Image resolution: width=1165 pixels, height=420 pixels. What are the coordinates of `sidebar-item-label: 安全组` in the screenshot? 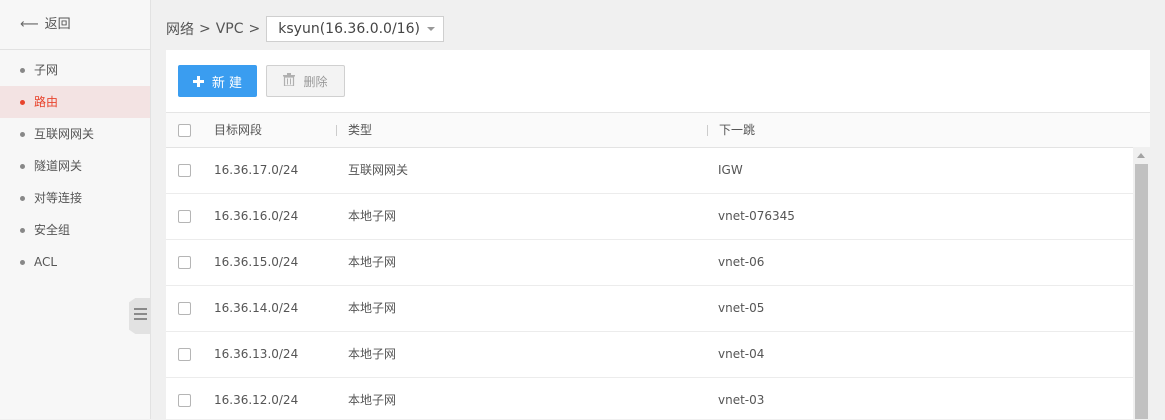 It's located at (52, 230).